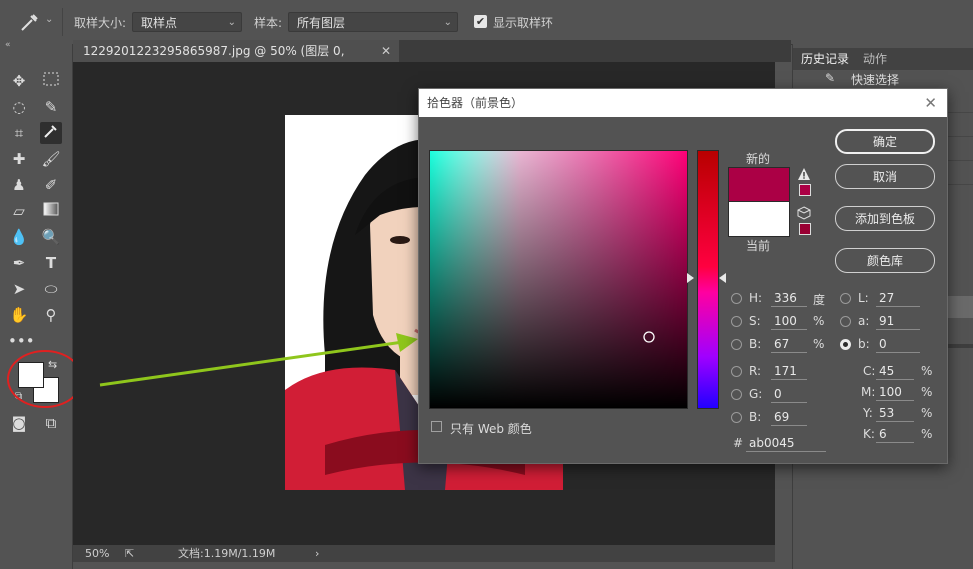 This screenshot has width=973, height=569. I want to click on h-radio, so click(736, 298).